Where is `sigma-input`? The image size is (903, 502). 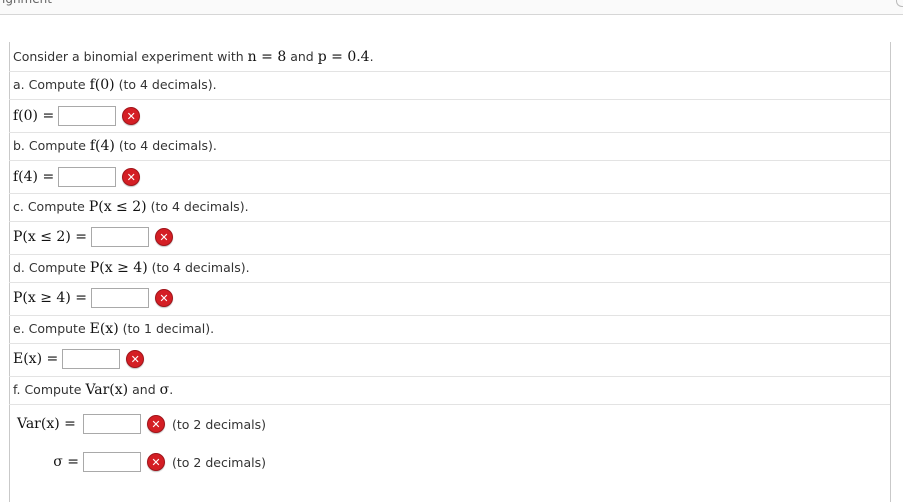
sigma-input is located at coordinates (112, 462).